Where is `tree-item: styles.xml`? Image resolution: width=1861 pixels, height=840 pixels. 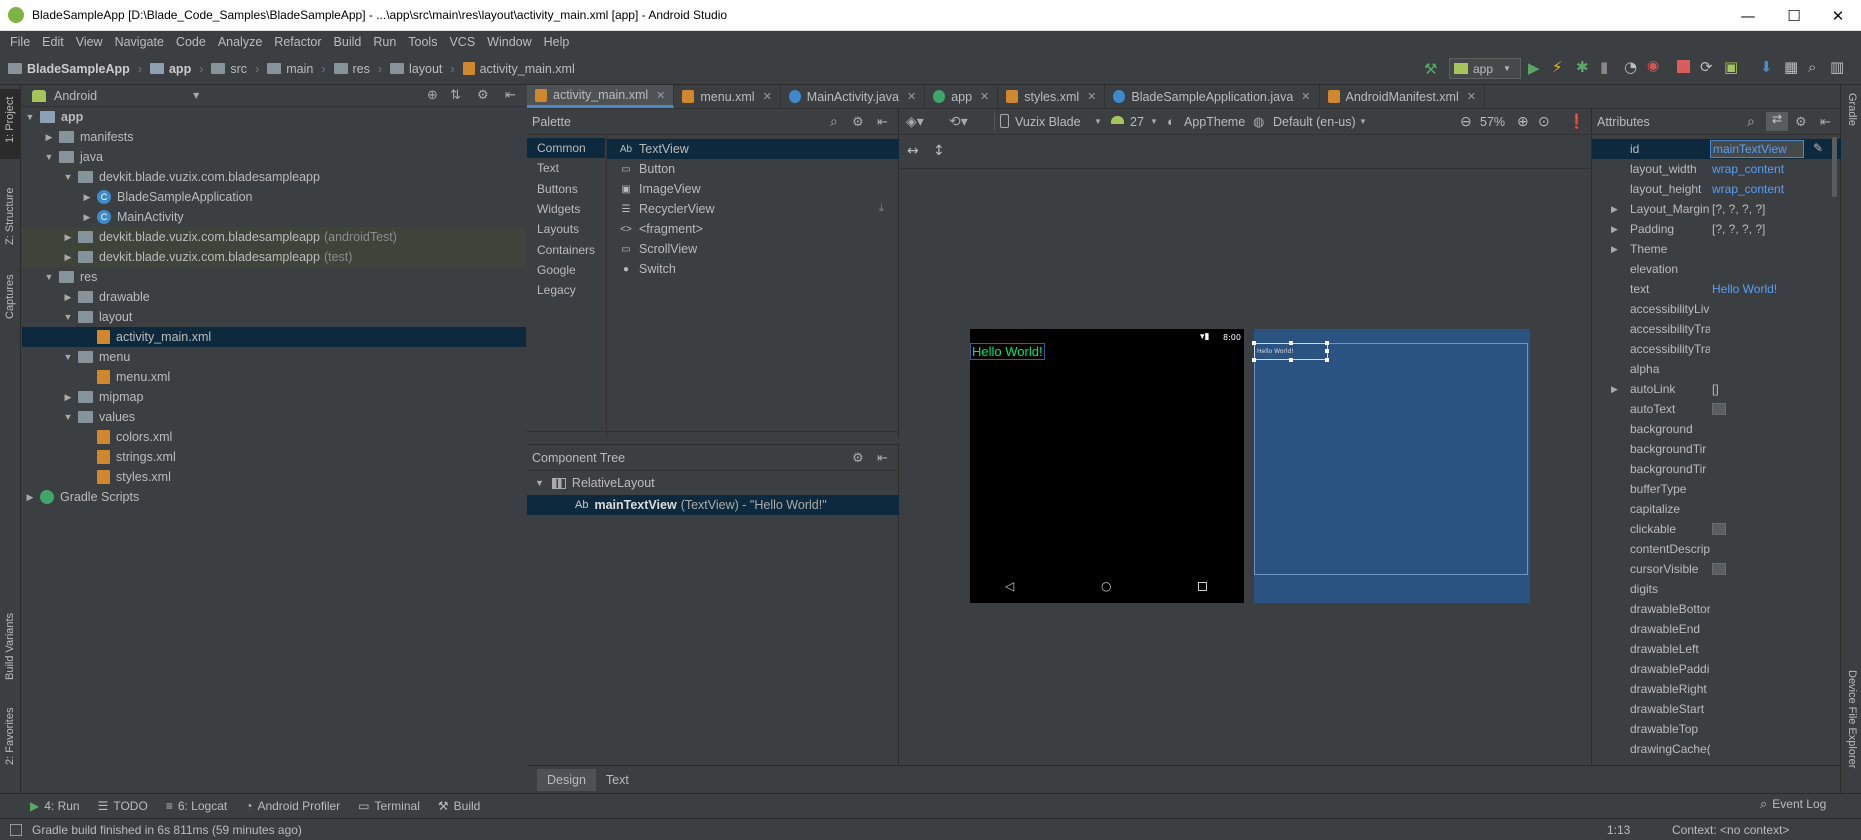
tree-item: styles.xml is located at coordinates (274, 477).